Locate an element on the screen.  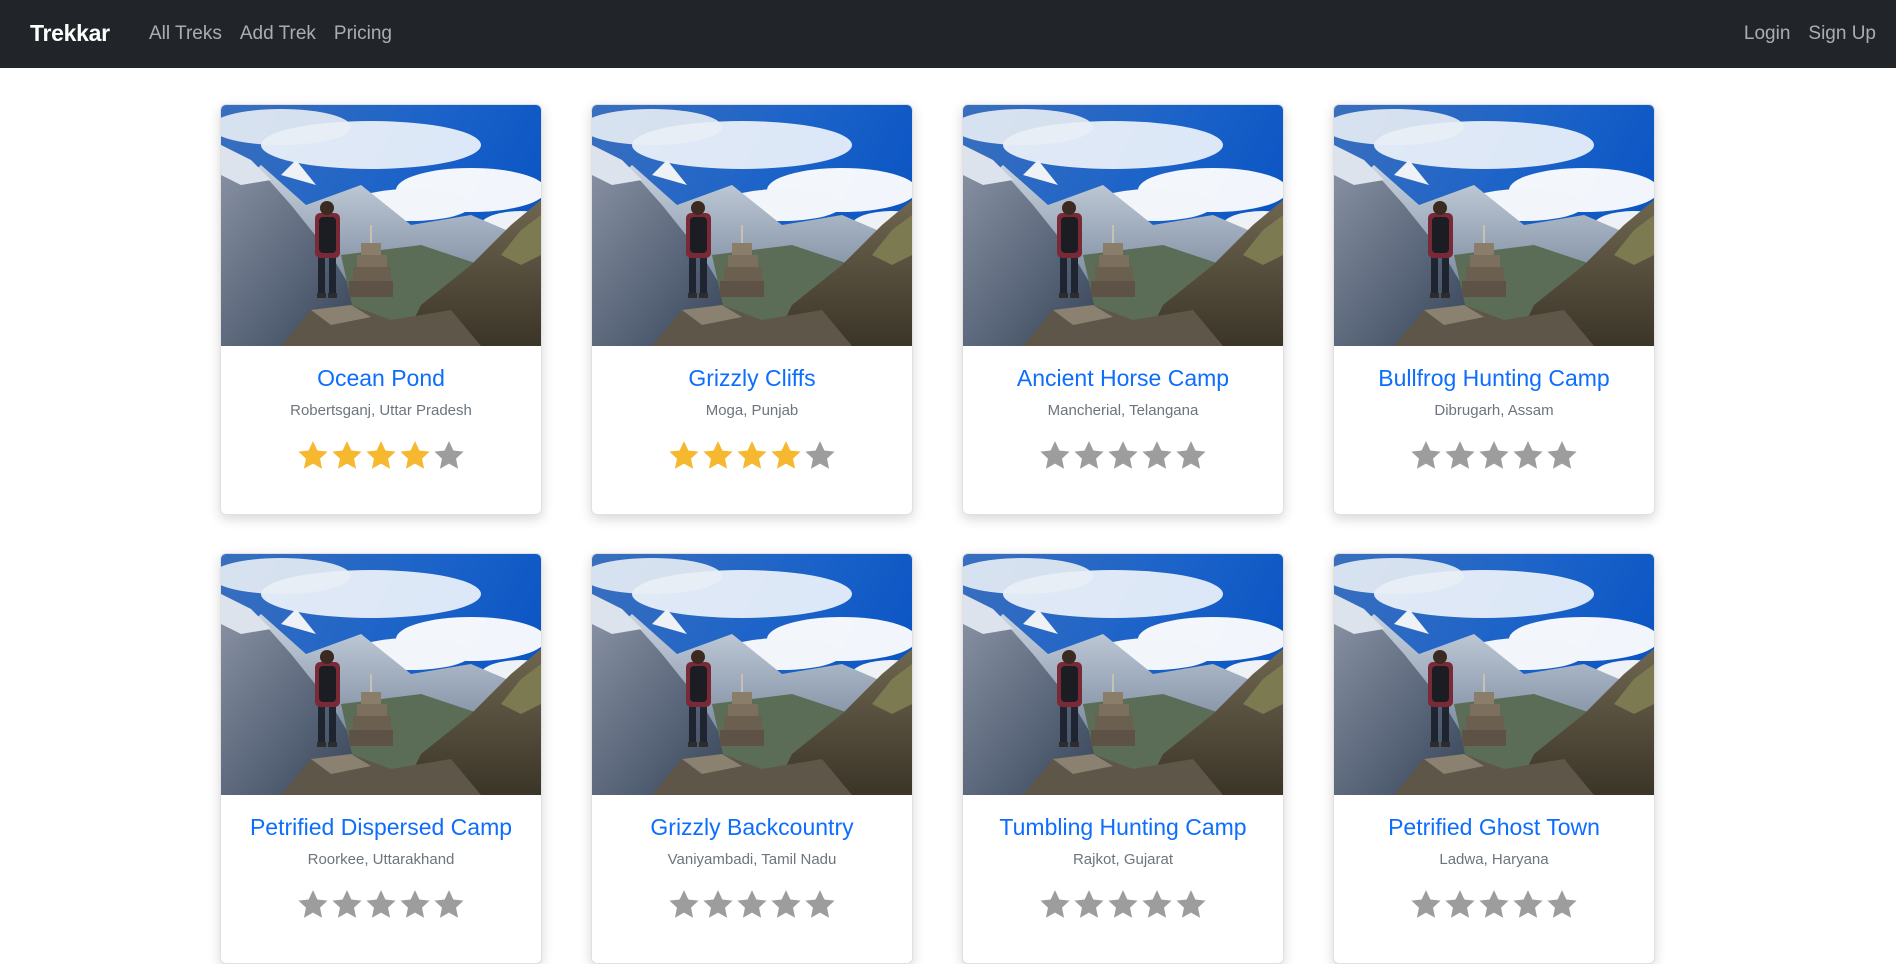
nav-link-add-trek: Add Trek is located at coordinates (278, 34).